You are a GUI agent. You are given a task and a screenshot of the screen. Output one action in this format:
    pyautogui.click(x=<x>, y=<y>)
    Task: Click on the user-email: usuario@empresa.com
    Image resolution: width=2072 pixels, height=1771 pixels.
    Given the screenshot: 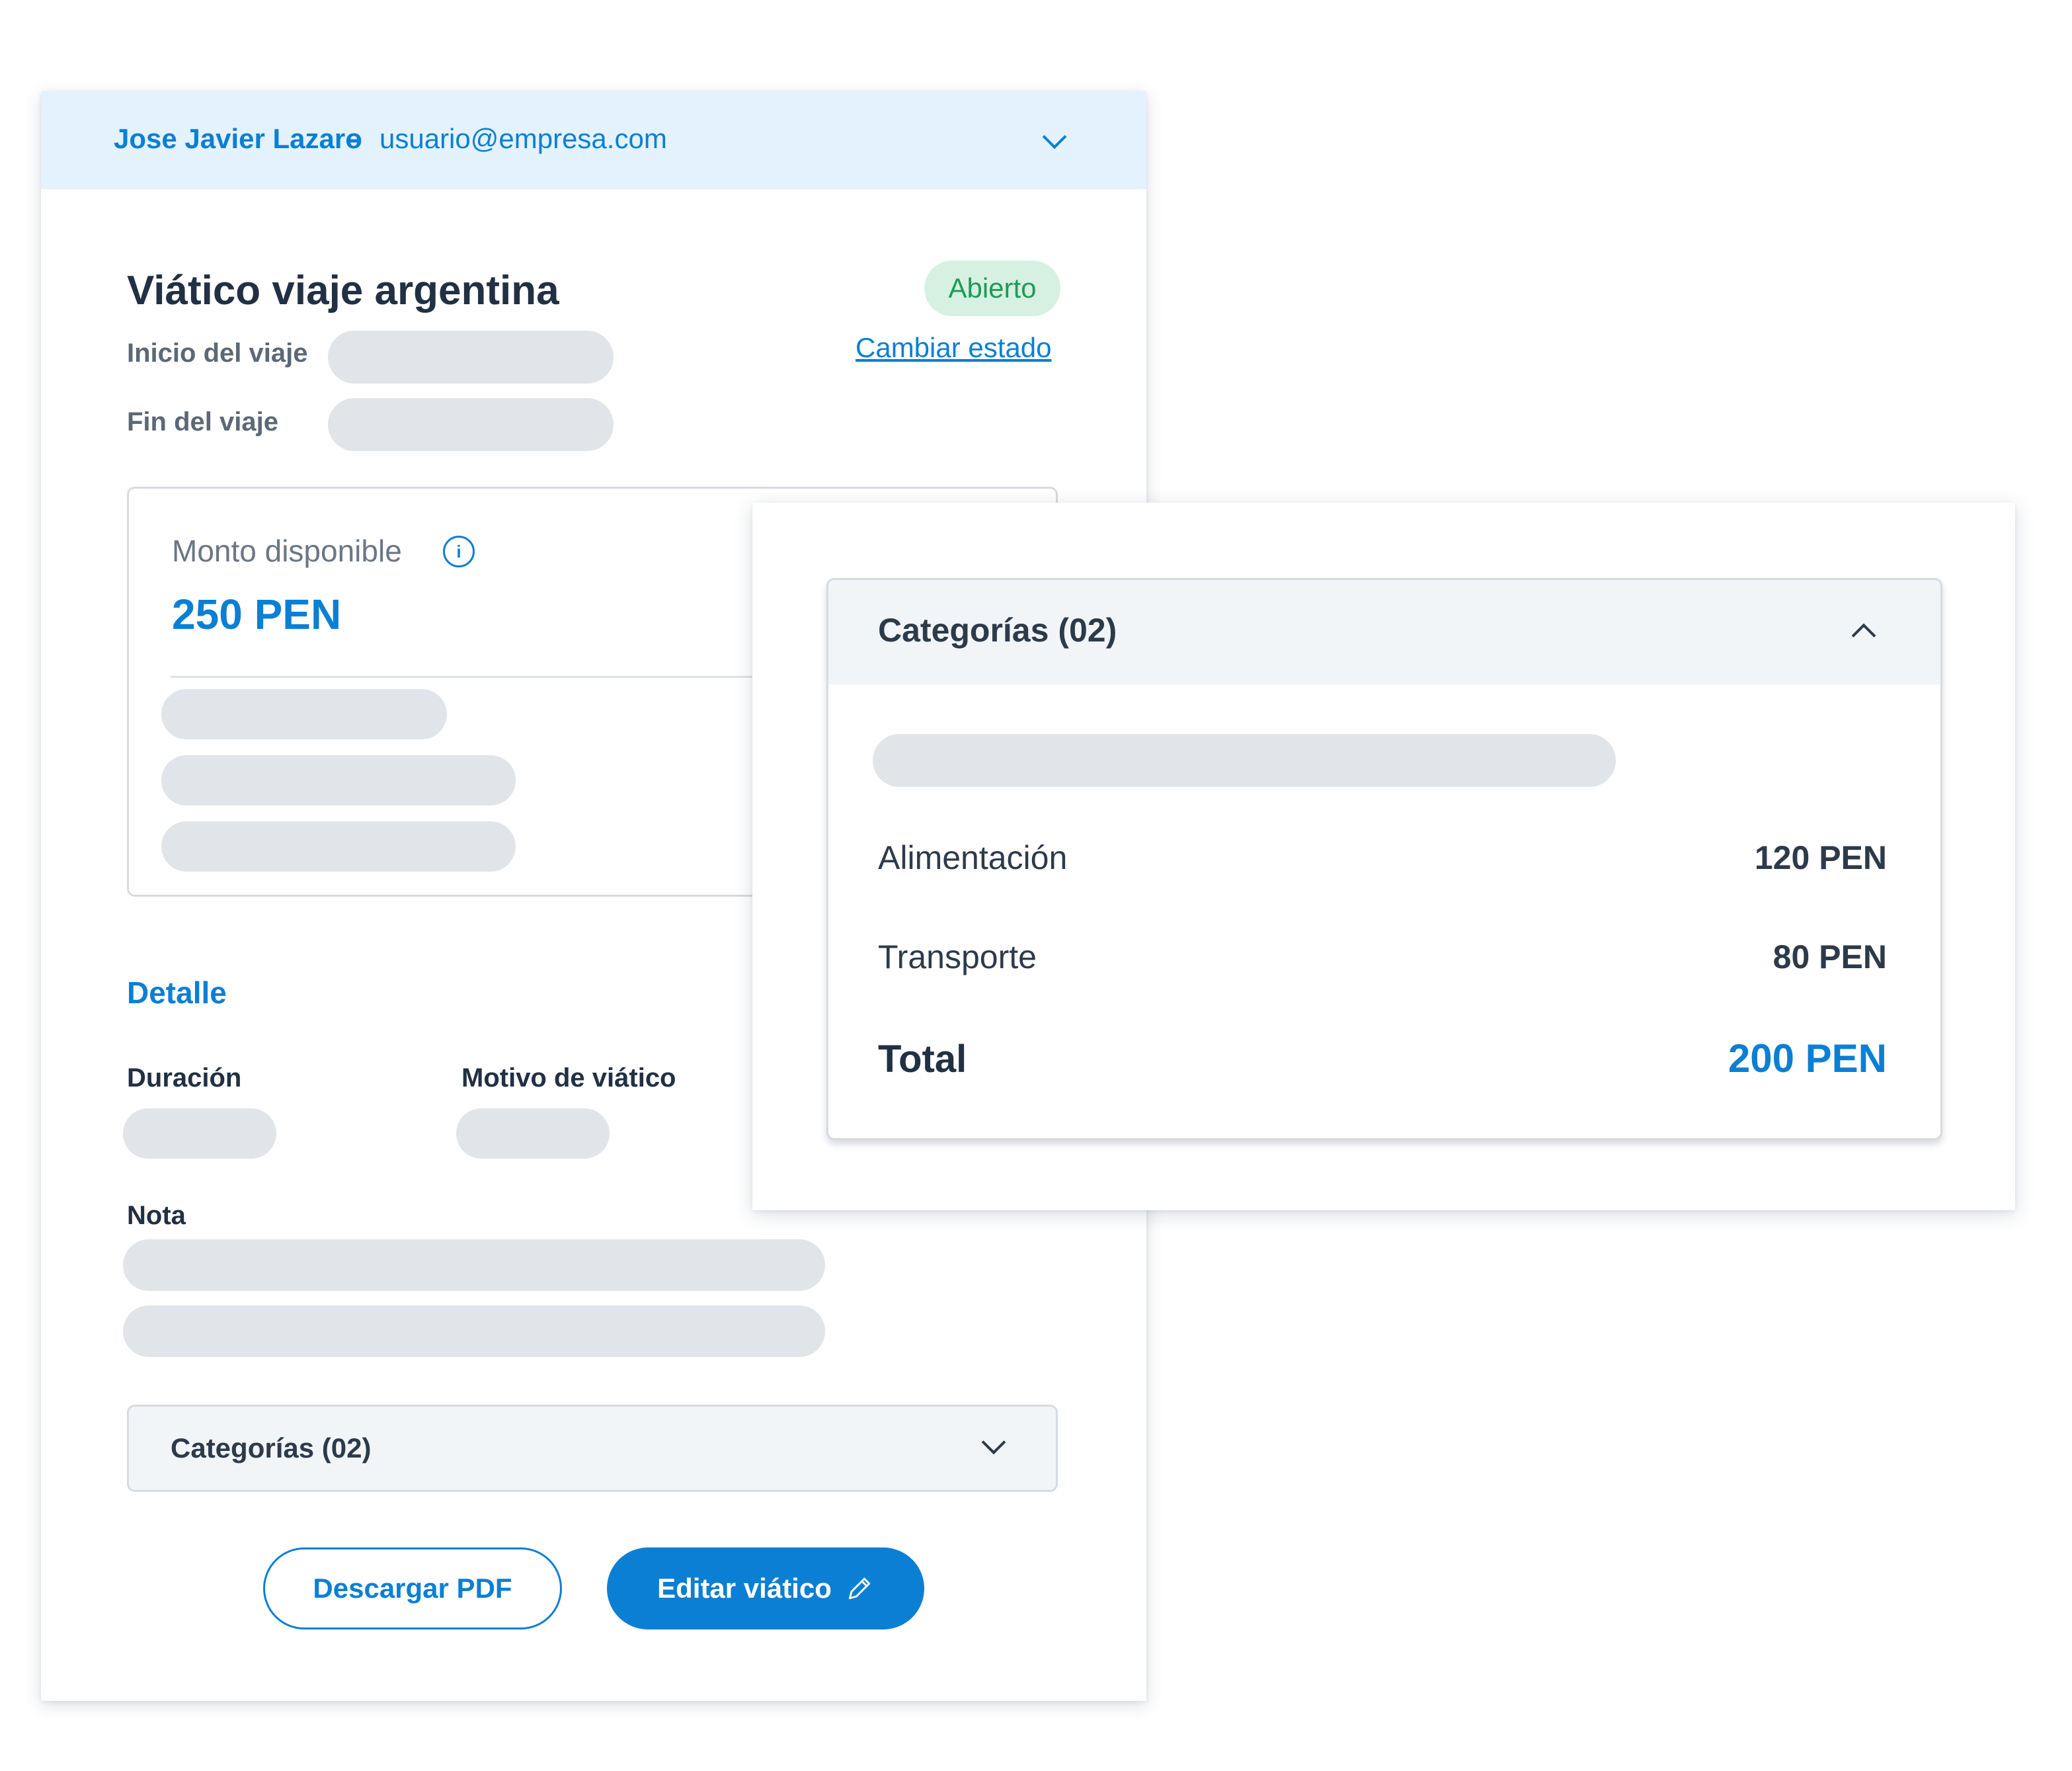 What is the action you would take?
    pyautogui.click(x=523, y=138)
    